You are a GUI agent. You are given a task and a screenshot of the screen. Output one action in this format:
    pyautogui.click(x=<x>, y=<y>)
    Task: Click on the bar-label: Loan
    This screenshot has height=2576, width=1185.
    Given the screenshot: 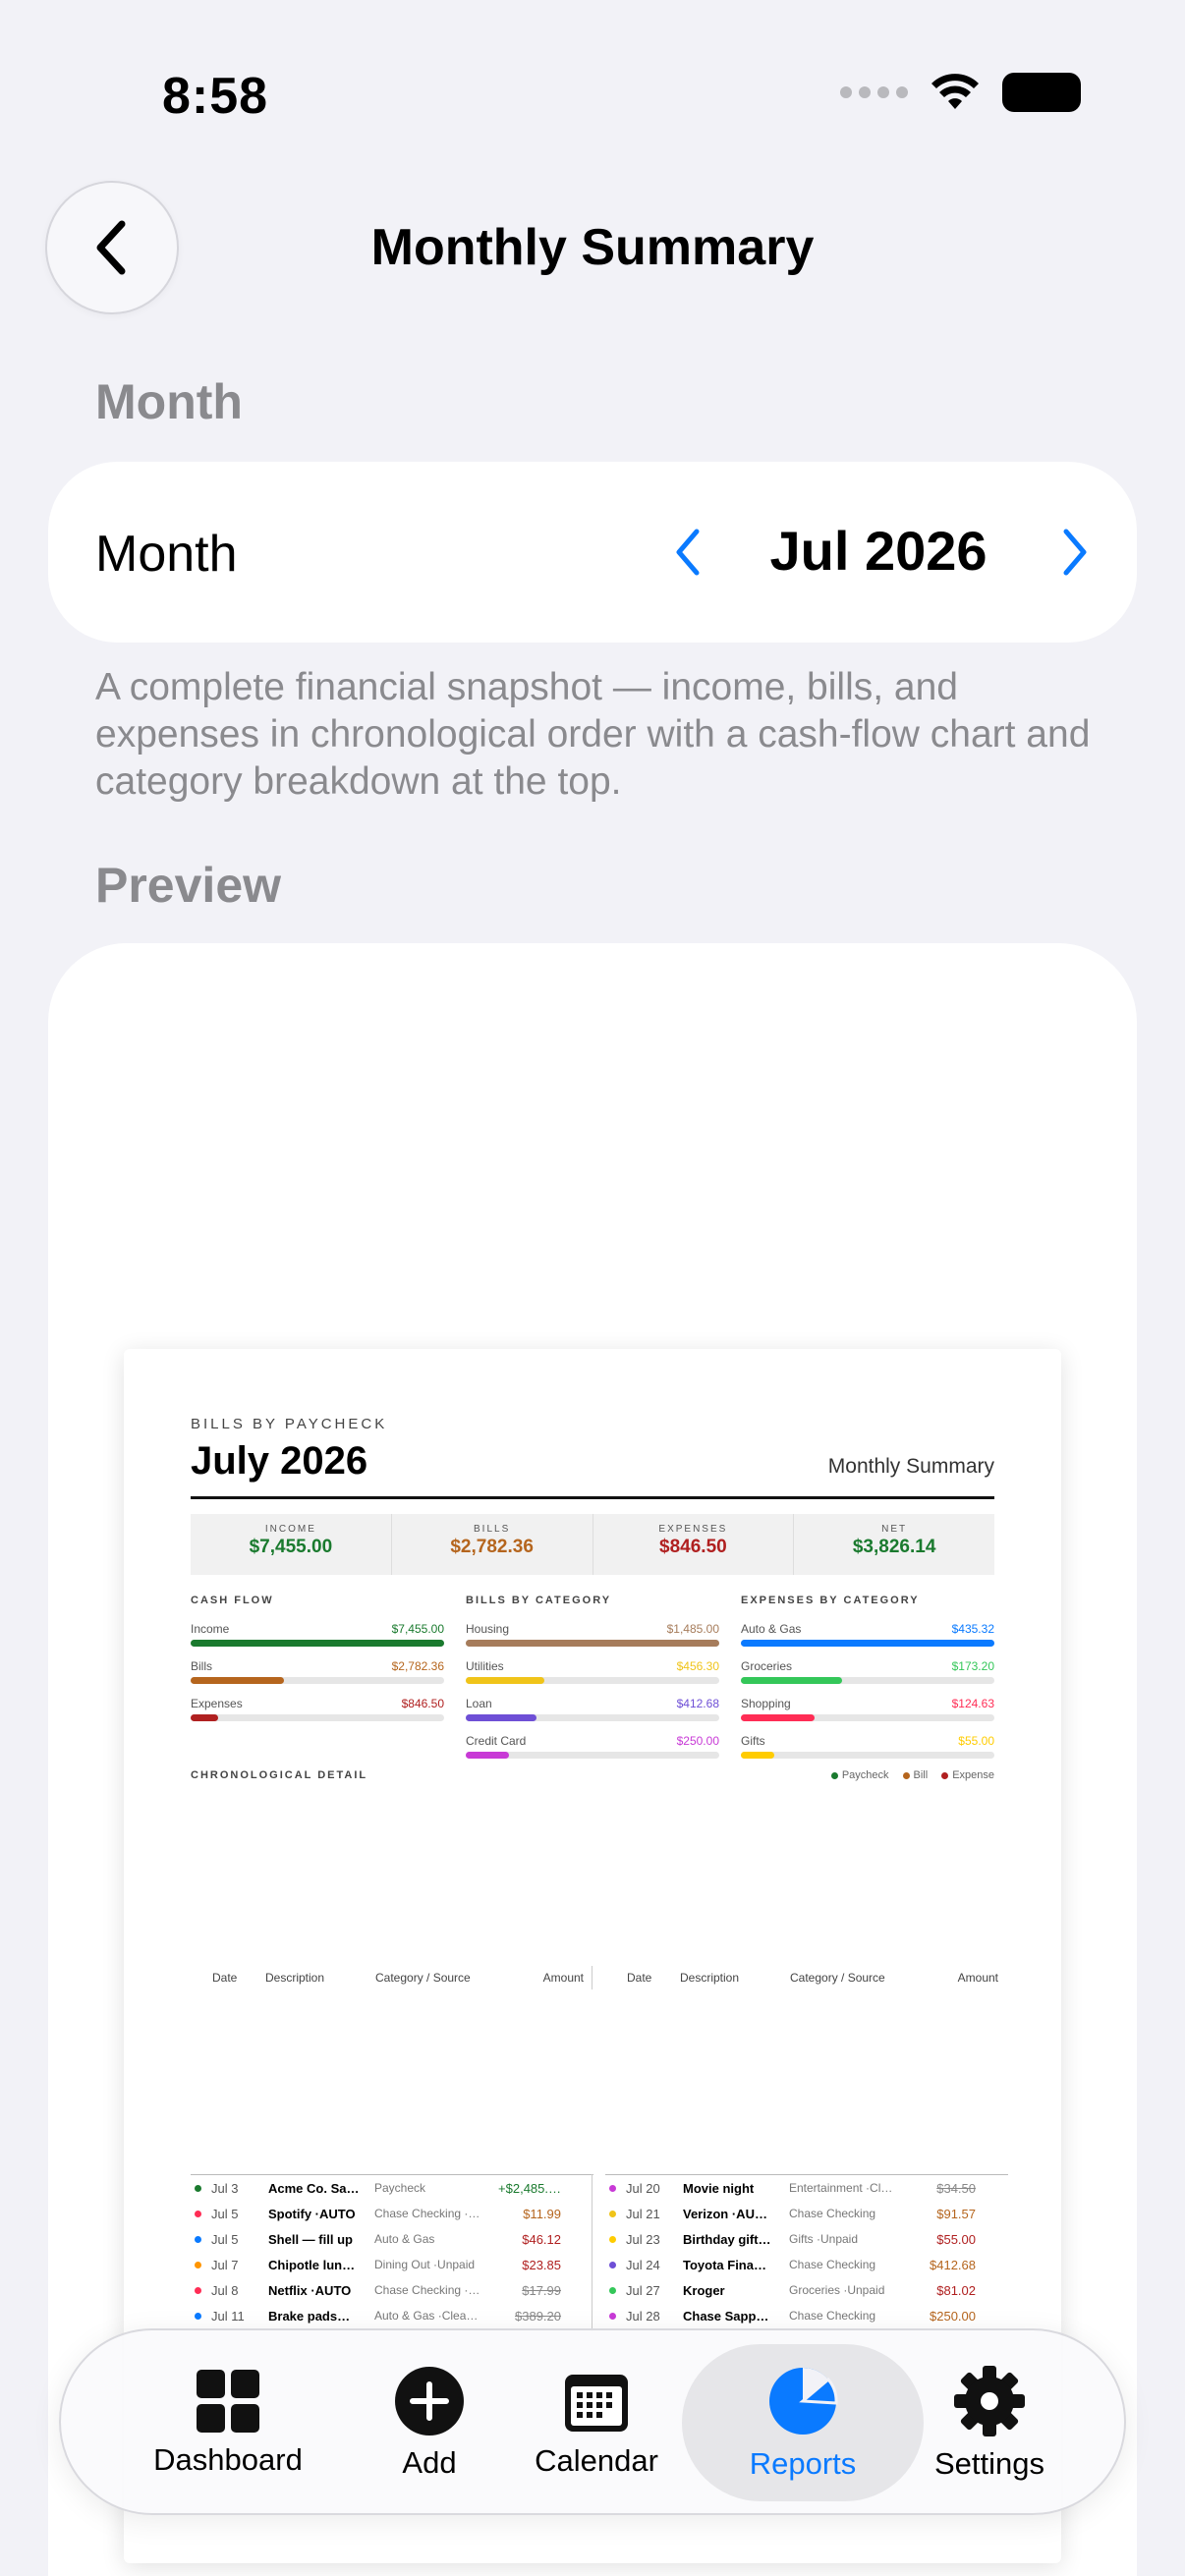 What is the action you would take?
    pyautogui.click(x=479, y=1703)
    